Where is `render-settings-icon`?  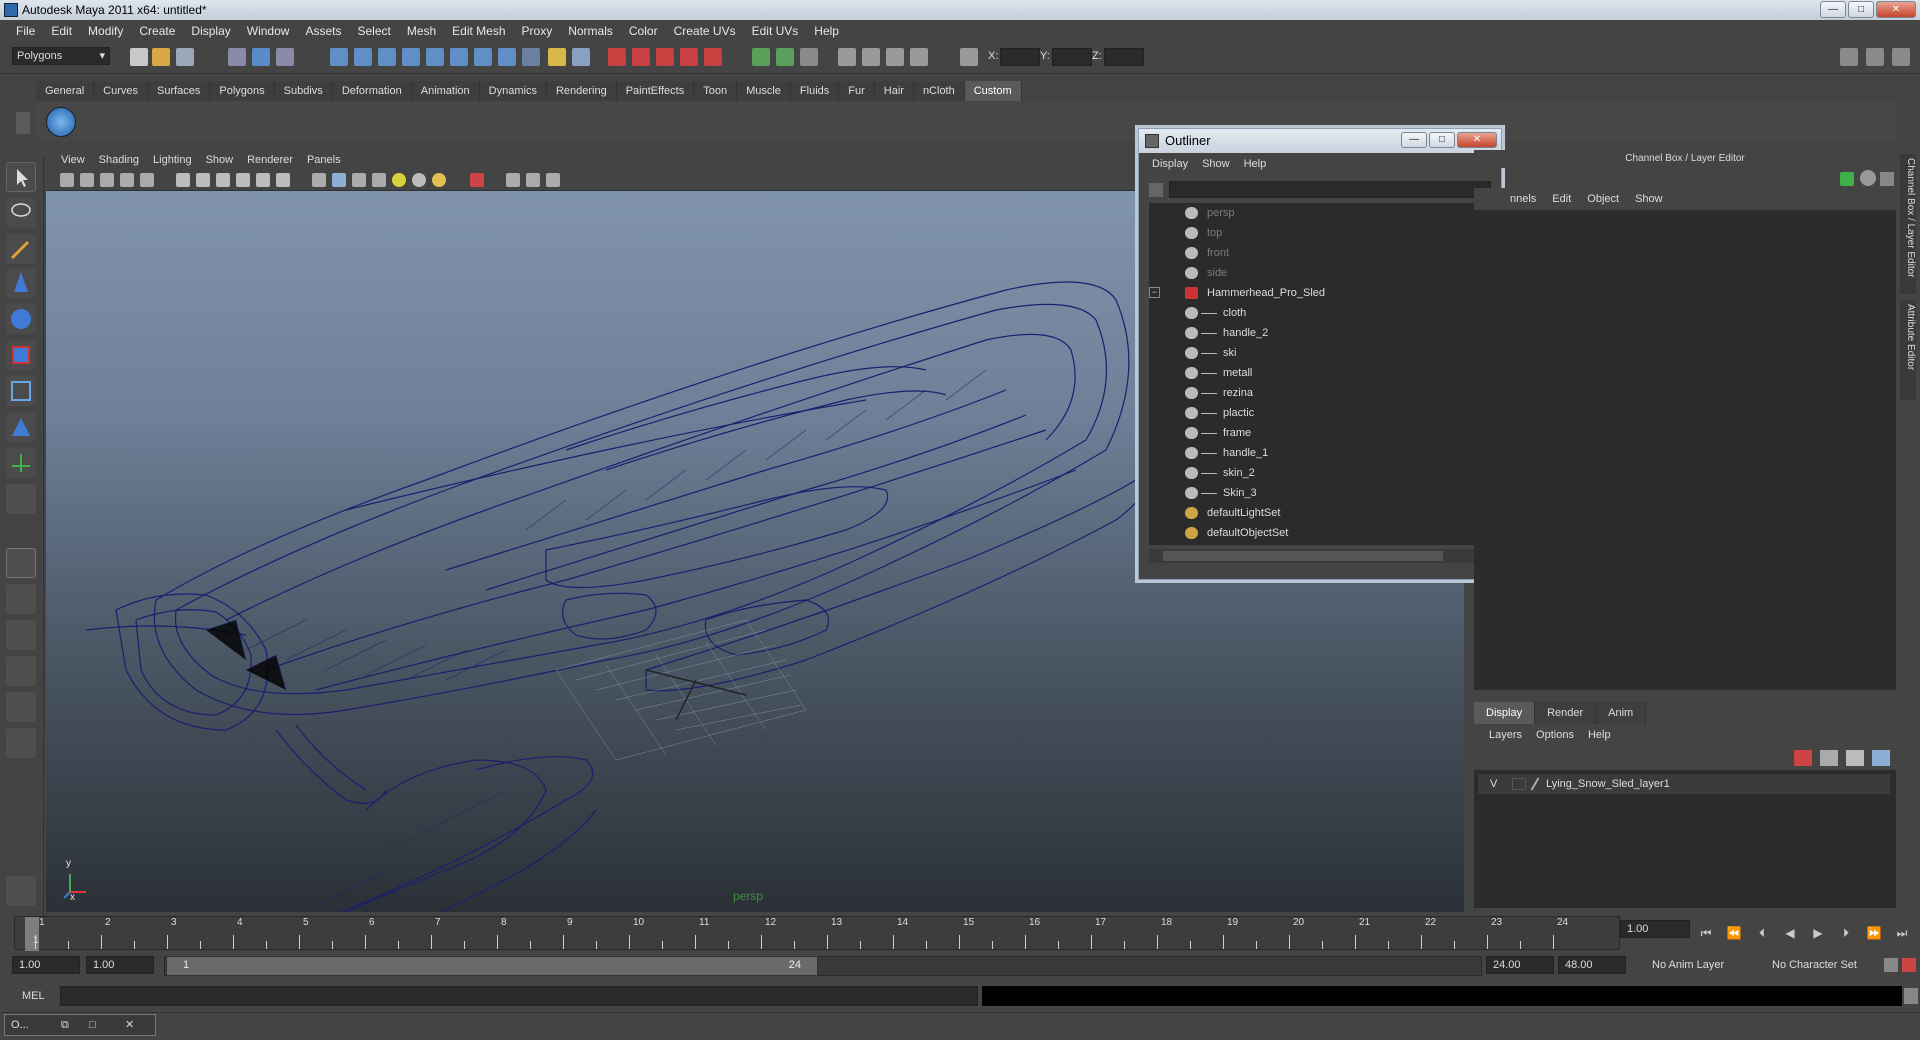 render-settings-icon is located at coordinates (919, 57).